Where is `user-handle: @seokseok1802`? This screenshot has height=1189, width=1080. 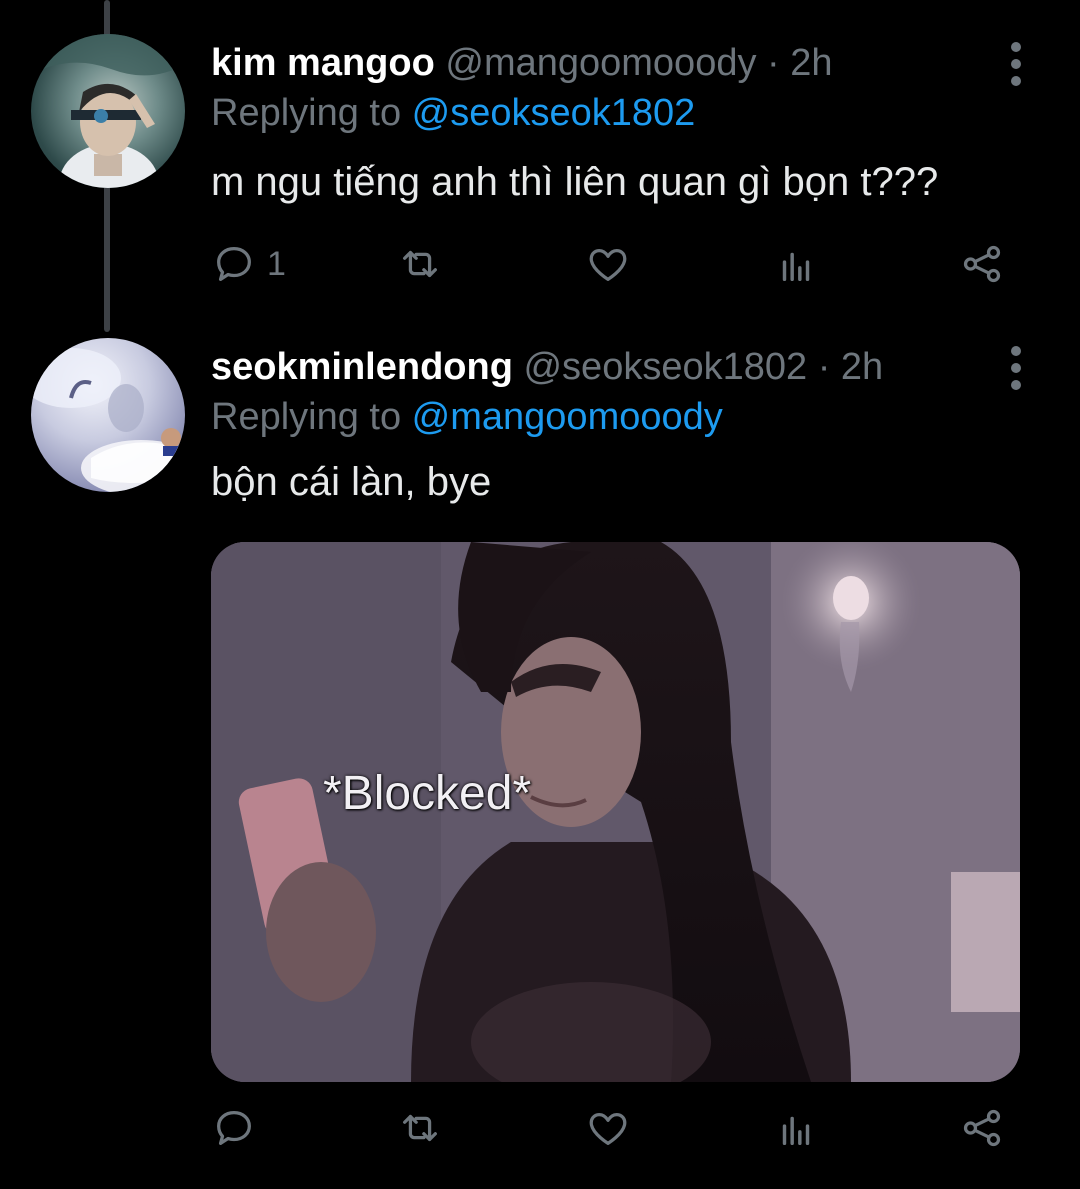 user-handle: @seokseok1802 is located at coordinates (665, 367).